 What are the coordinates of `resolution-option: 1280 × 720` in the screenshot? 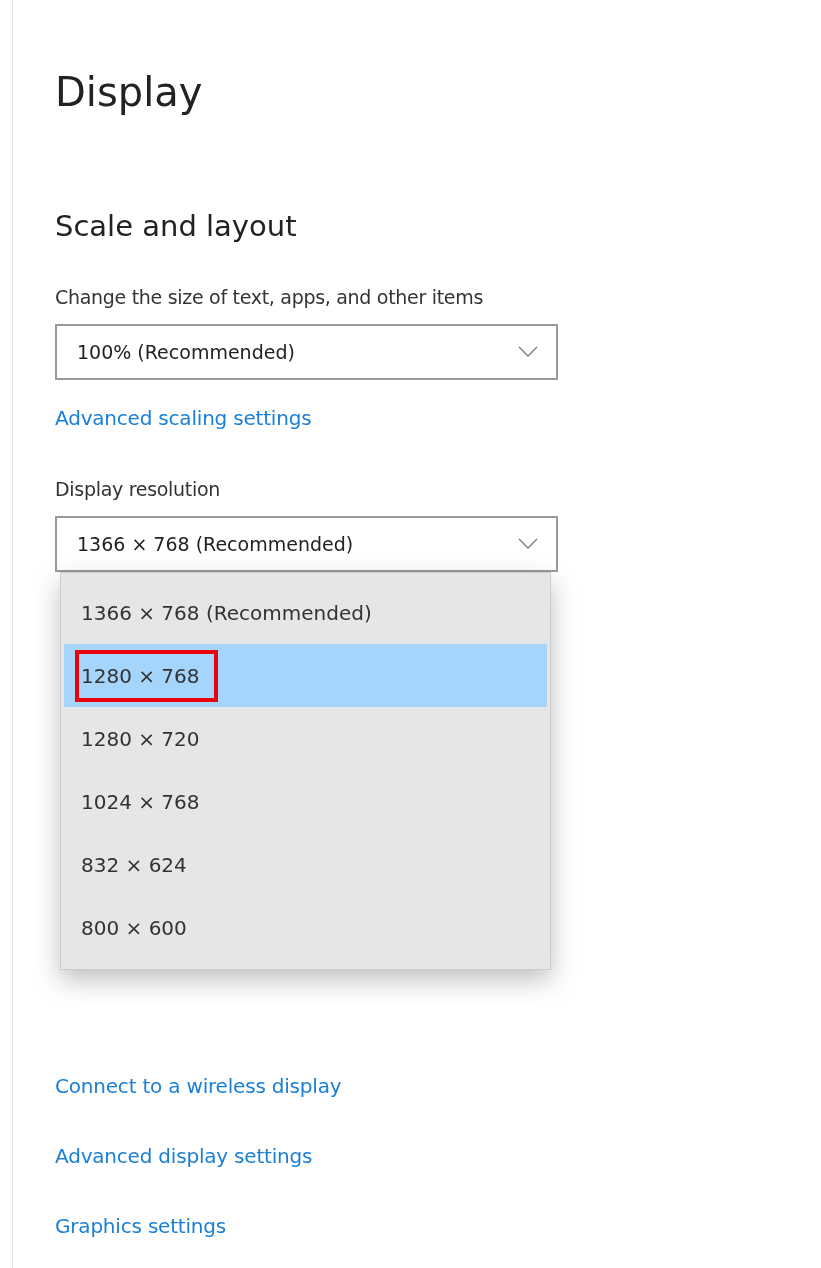 It's located at (305, 738).